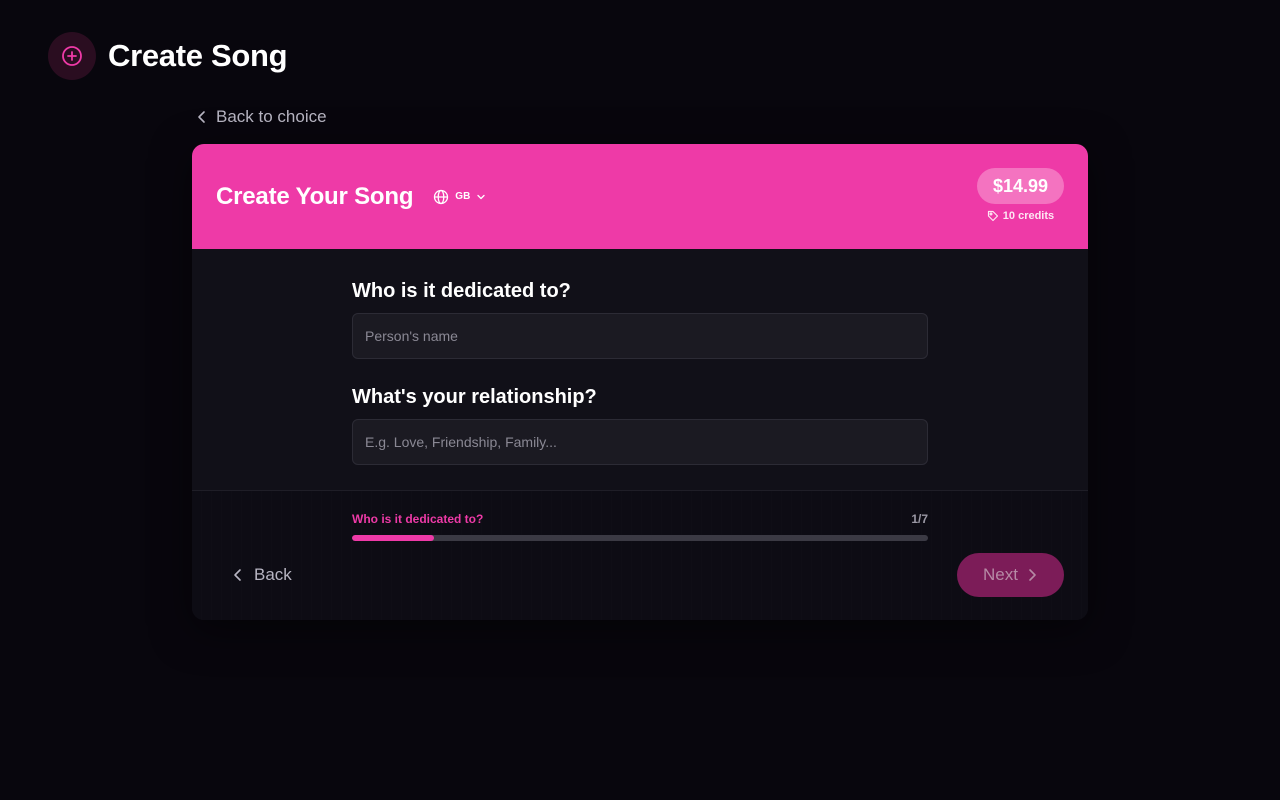 The width and height of the screenshot is (1280, 800). Describe the element at coordinates (393, 538) in the screenshot. I see `progress-bar-fill` at that location.